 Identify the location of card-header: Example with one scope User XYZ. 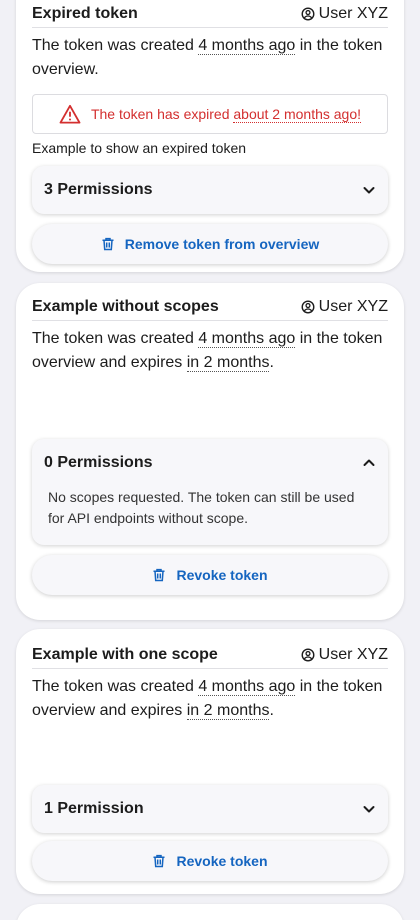
(210, 655).